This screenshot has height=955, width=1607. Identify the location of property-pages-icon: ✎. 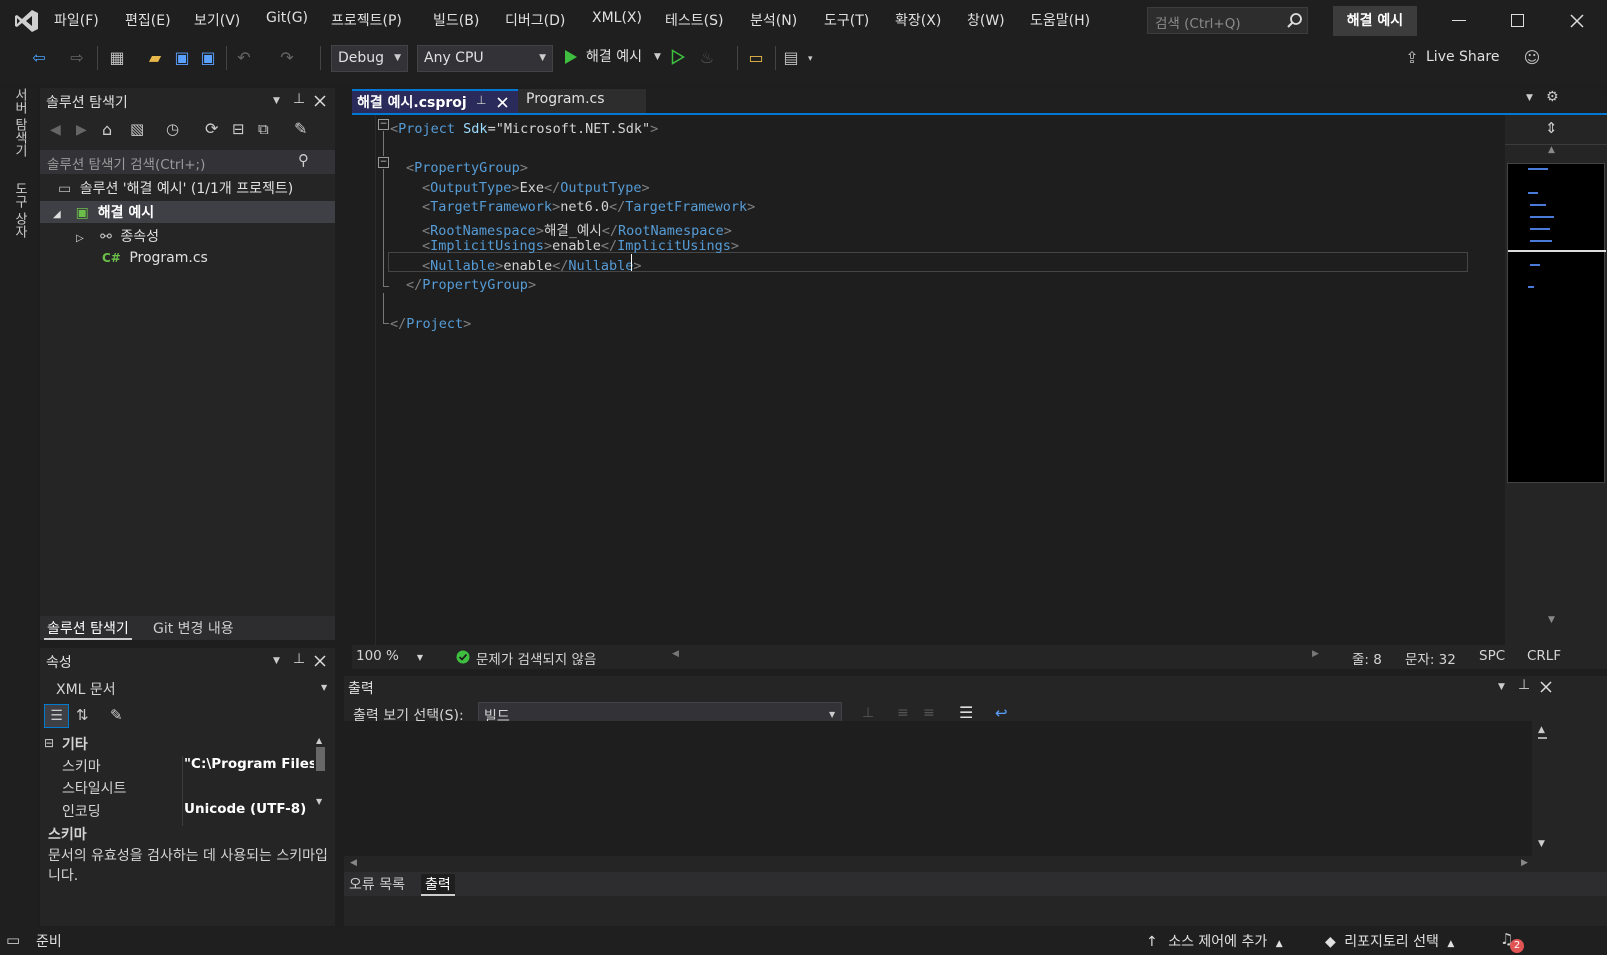
(116, 715).